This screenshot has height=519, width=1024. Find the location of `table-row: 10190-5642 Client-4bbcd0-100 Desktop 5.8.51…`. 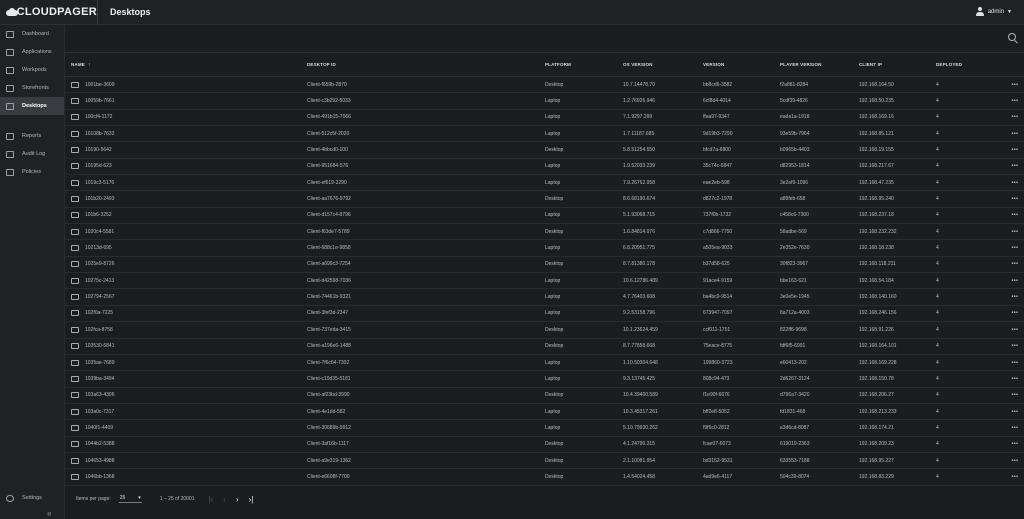

table-row: 10190-5642 Client-4bbcd0-100 Desktop 5.8.51… is located at coordinates (544, 150).